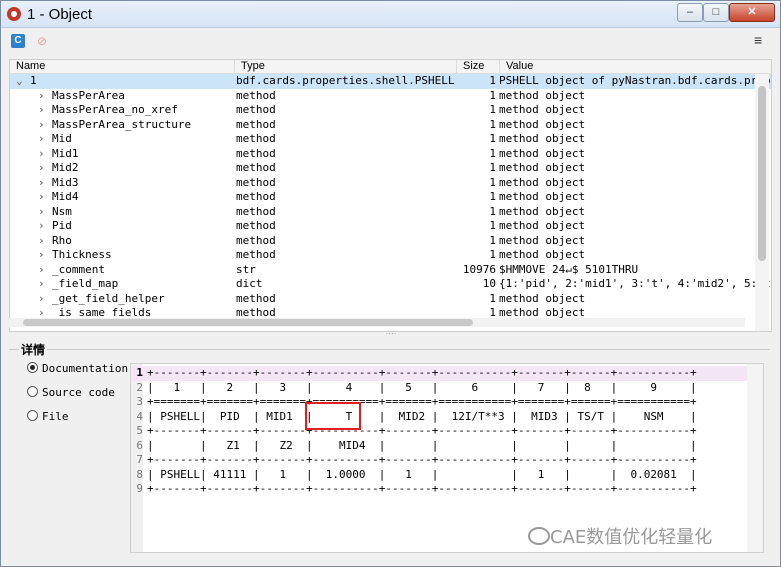 This screenshot has width=781, height=567. Describe the element at coordinates (139, 445) in the screenshot. I see `line-number: 6` at that location.